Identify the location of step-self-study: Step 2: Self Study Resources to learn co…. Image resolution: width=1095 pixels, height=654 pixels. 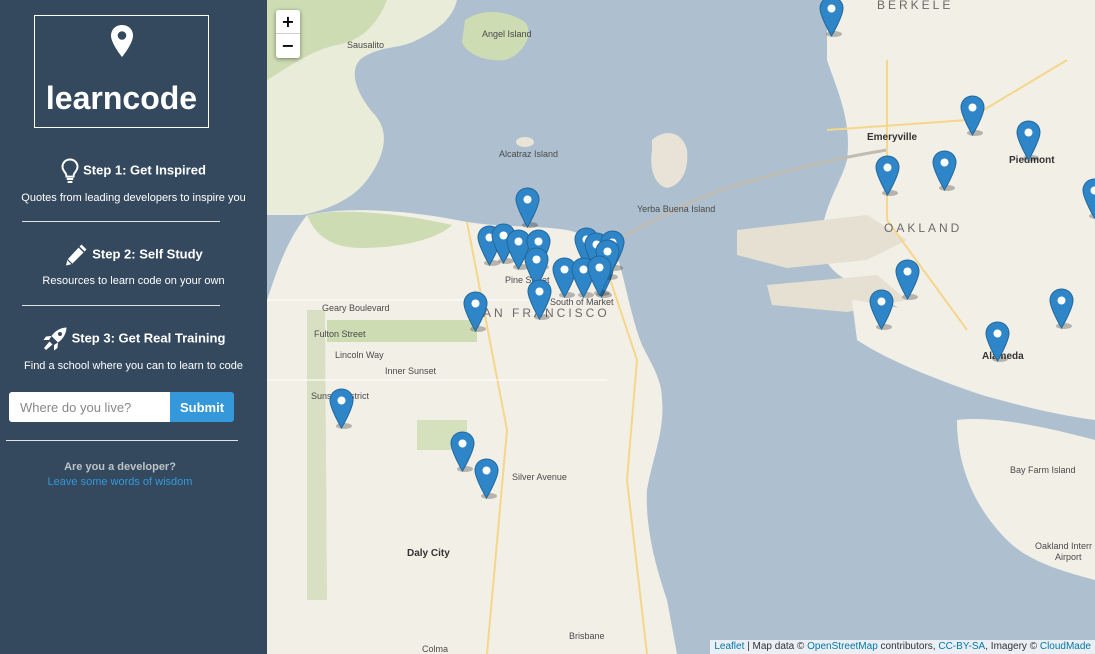
(133, 265).